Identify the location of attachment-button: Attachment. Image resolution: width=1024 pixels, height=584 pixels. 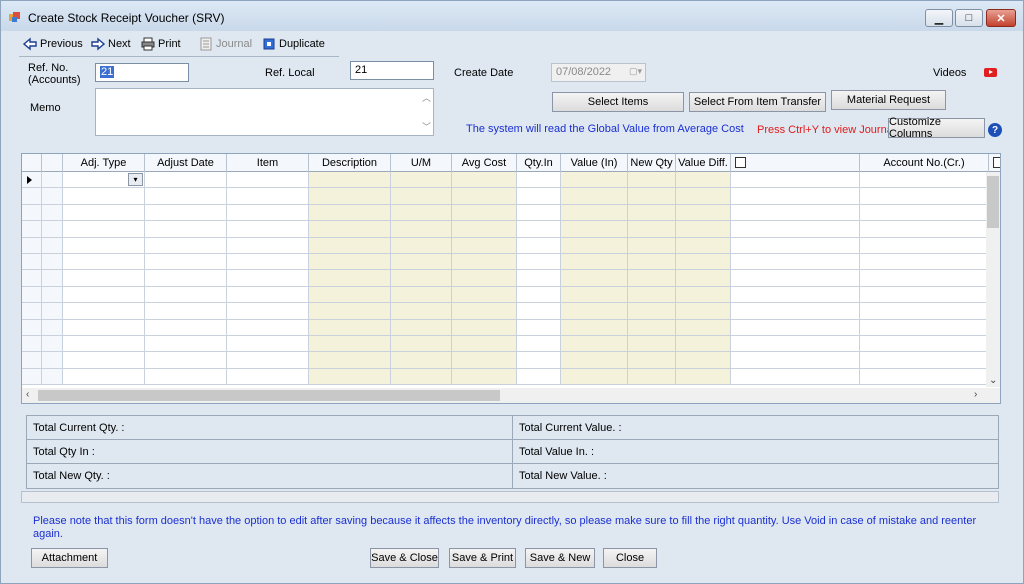
(69, 558).